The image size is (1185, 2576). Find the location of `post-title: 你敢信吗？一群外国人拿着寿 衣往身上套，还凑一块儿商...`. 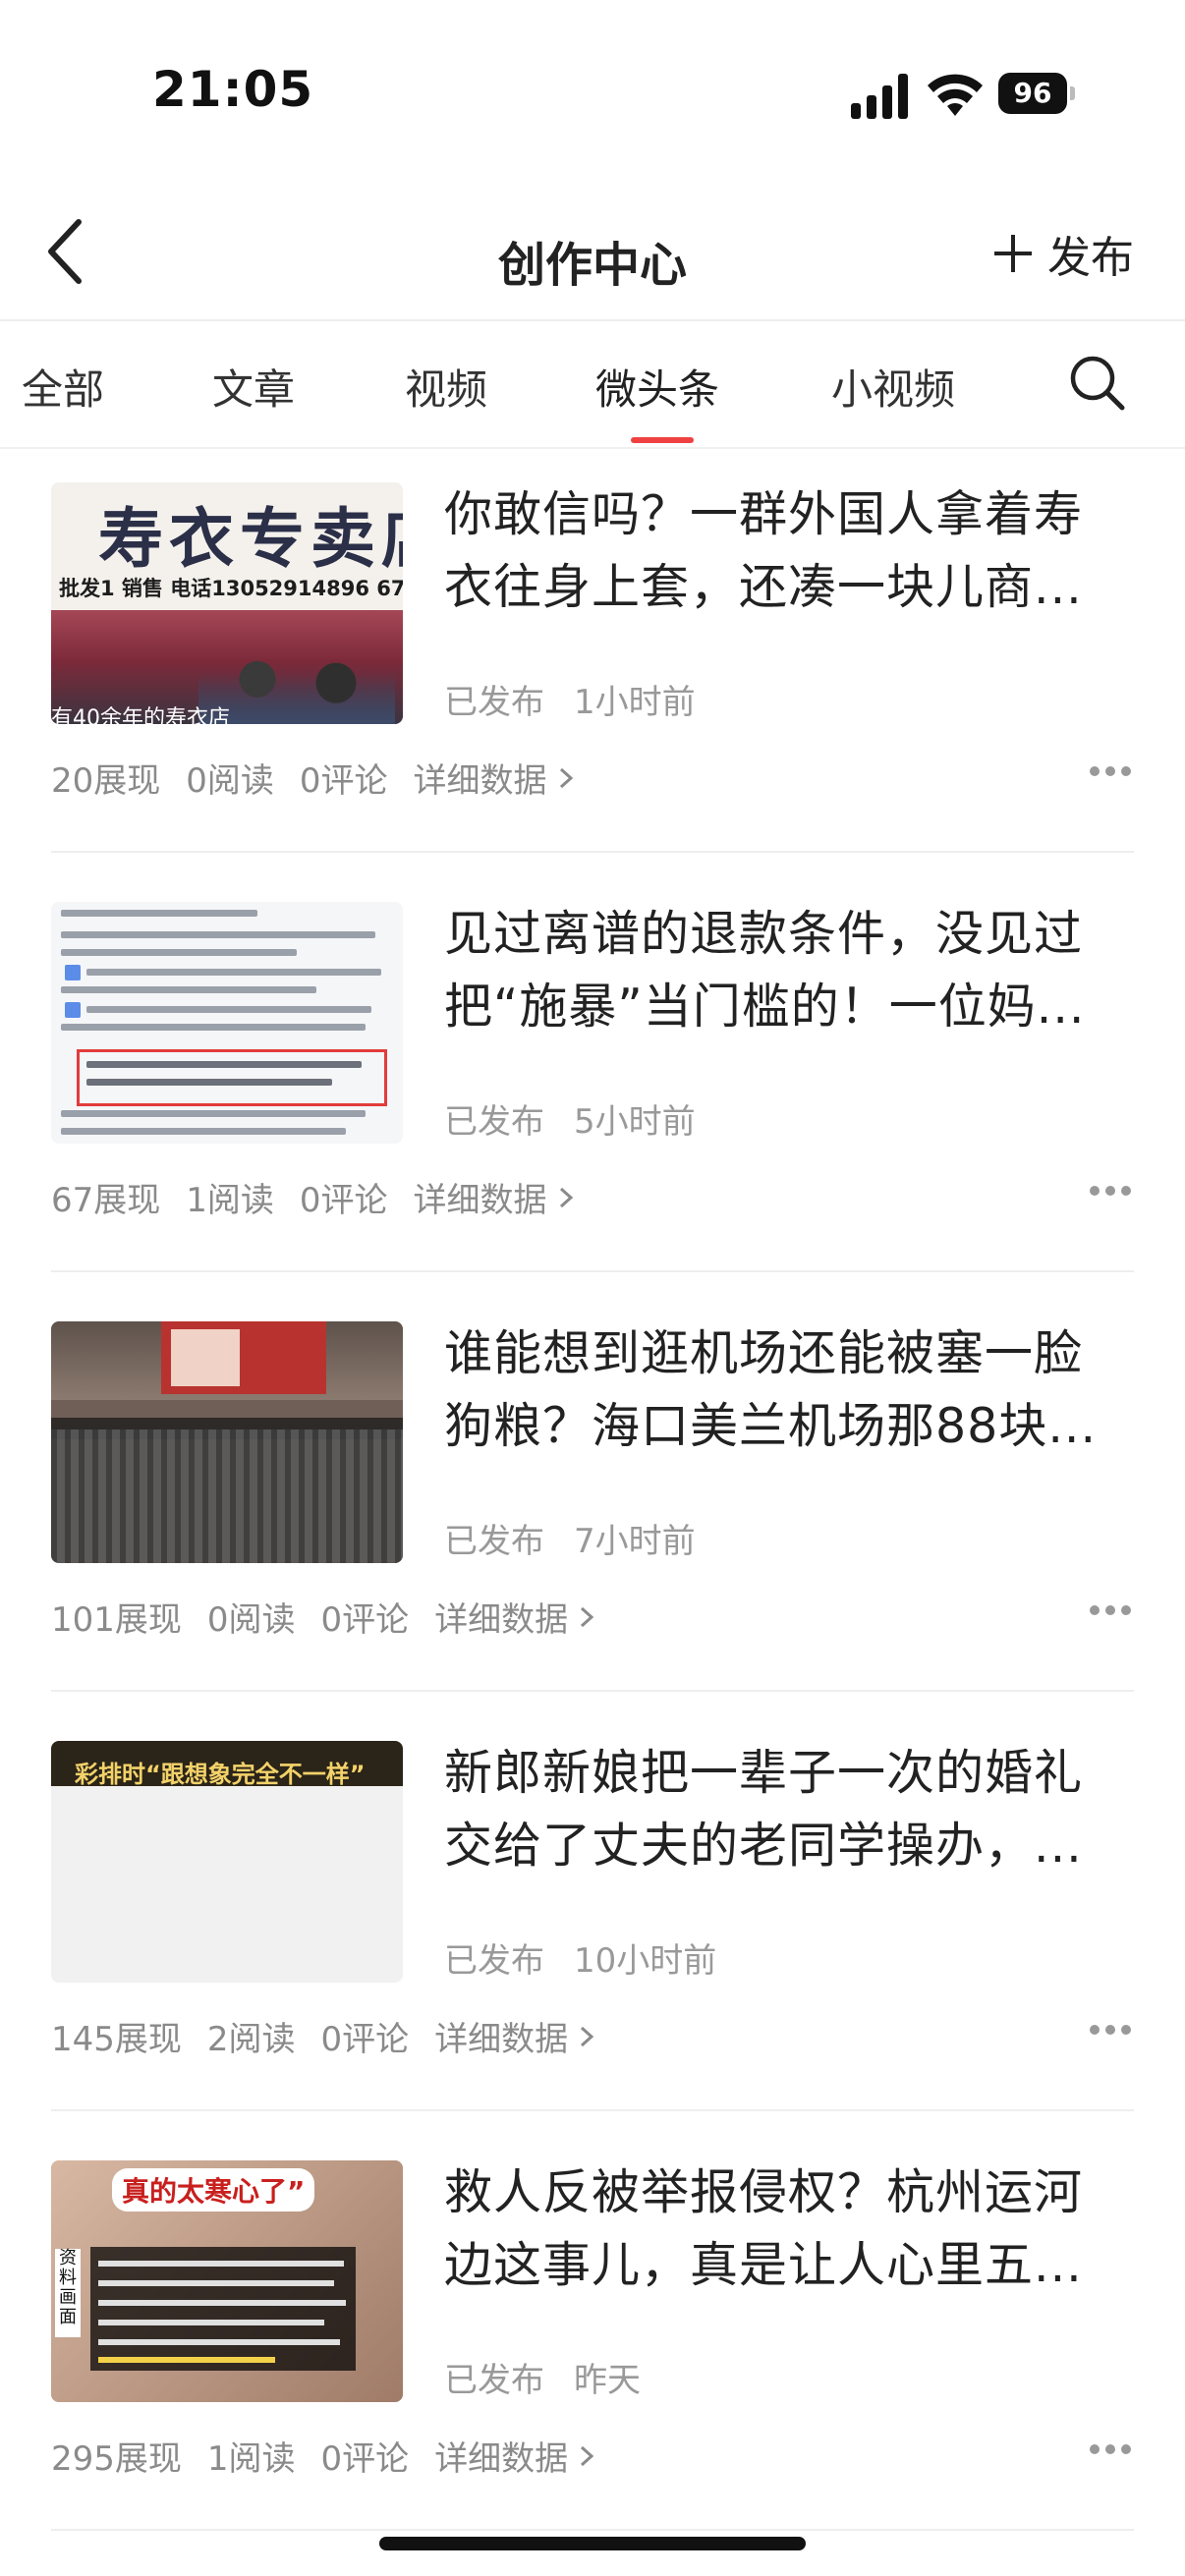

post-title: 你敢信吗？一群外国人拿着寿 衣往身上套，还凑一块儿商... is located at coordinates (788, 551).